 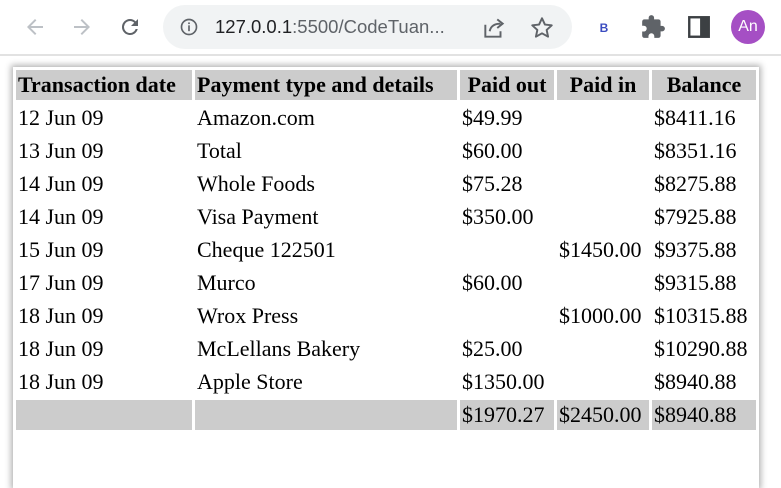 I want to click on footer-cell-date, so click(x=104, y=415).